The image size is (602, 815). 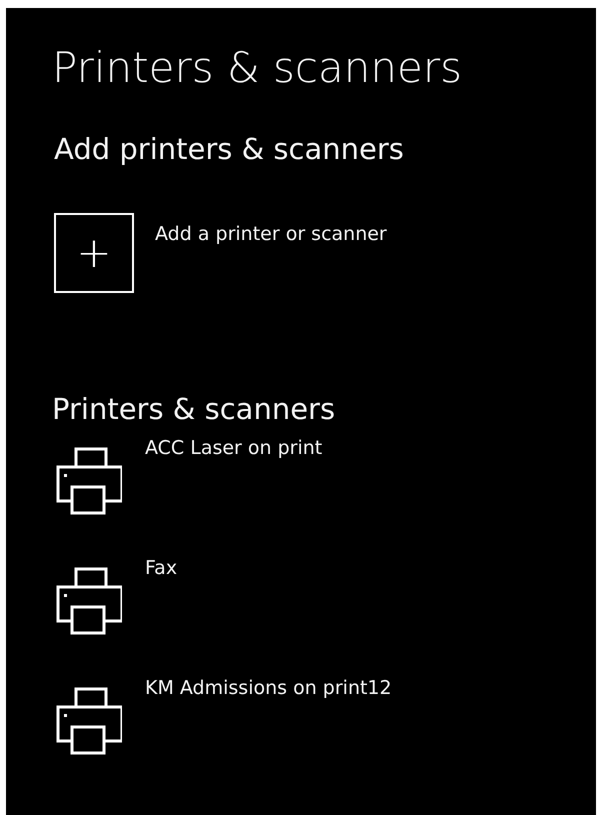 I want to click on printer-name: KM Admissions on print12, so click(x=268, y=688).